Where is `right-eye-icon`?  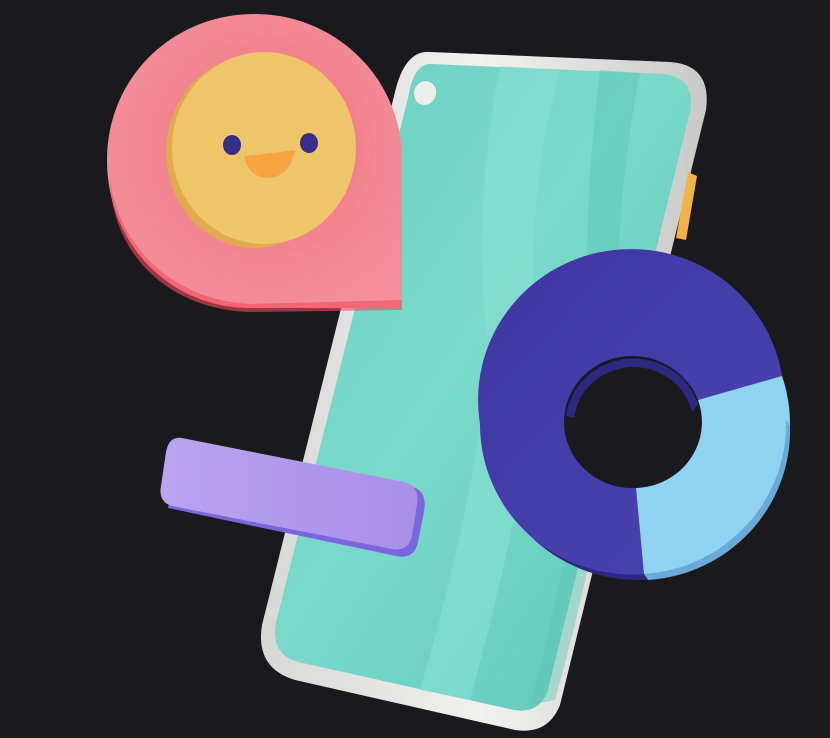
right-eye-icon is located at coordinates (309, 143).